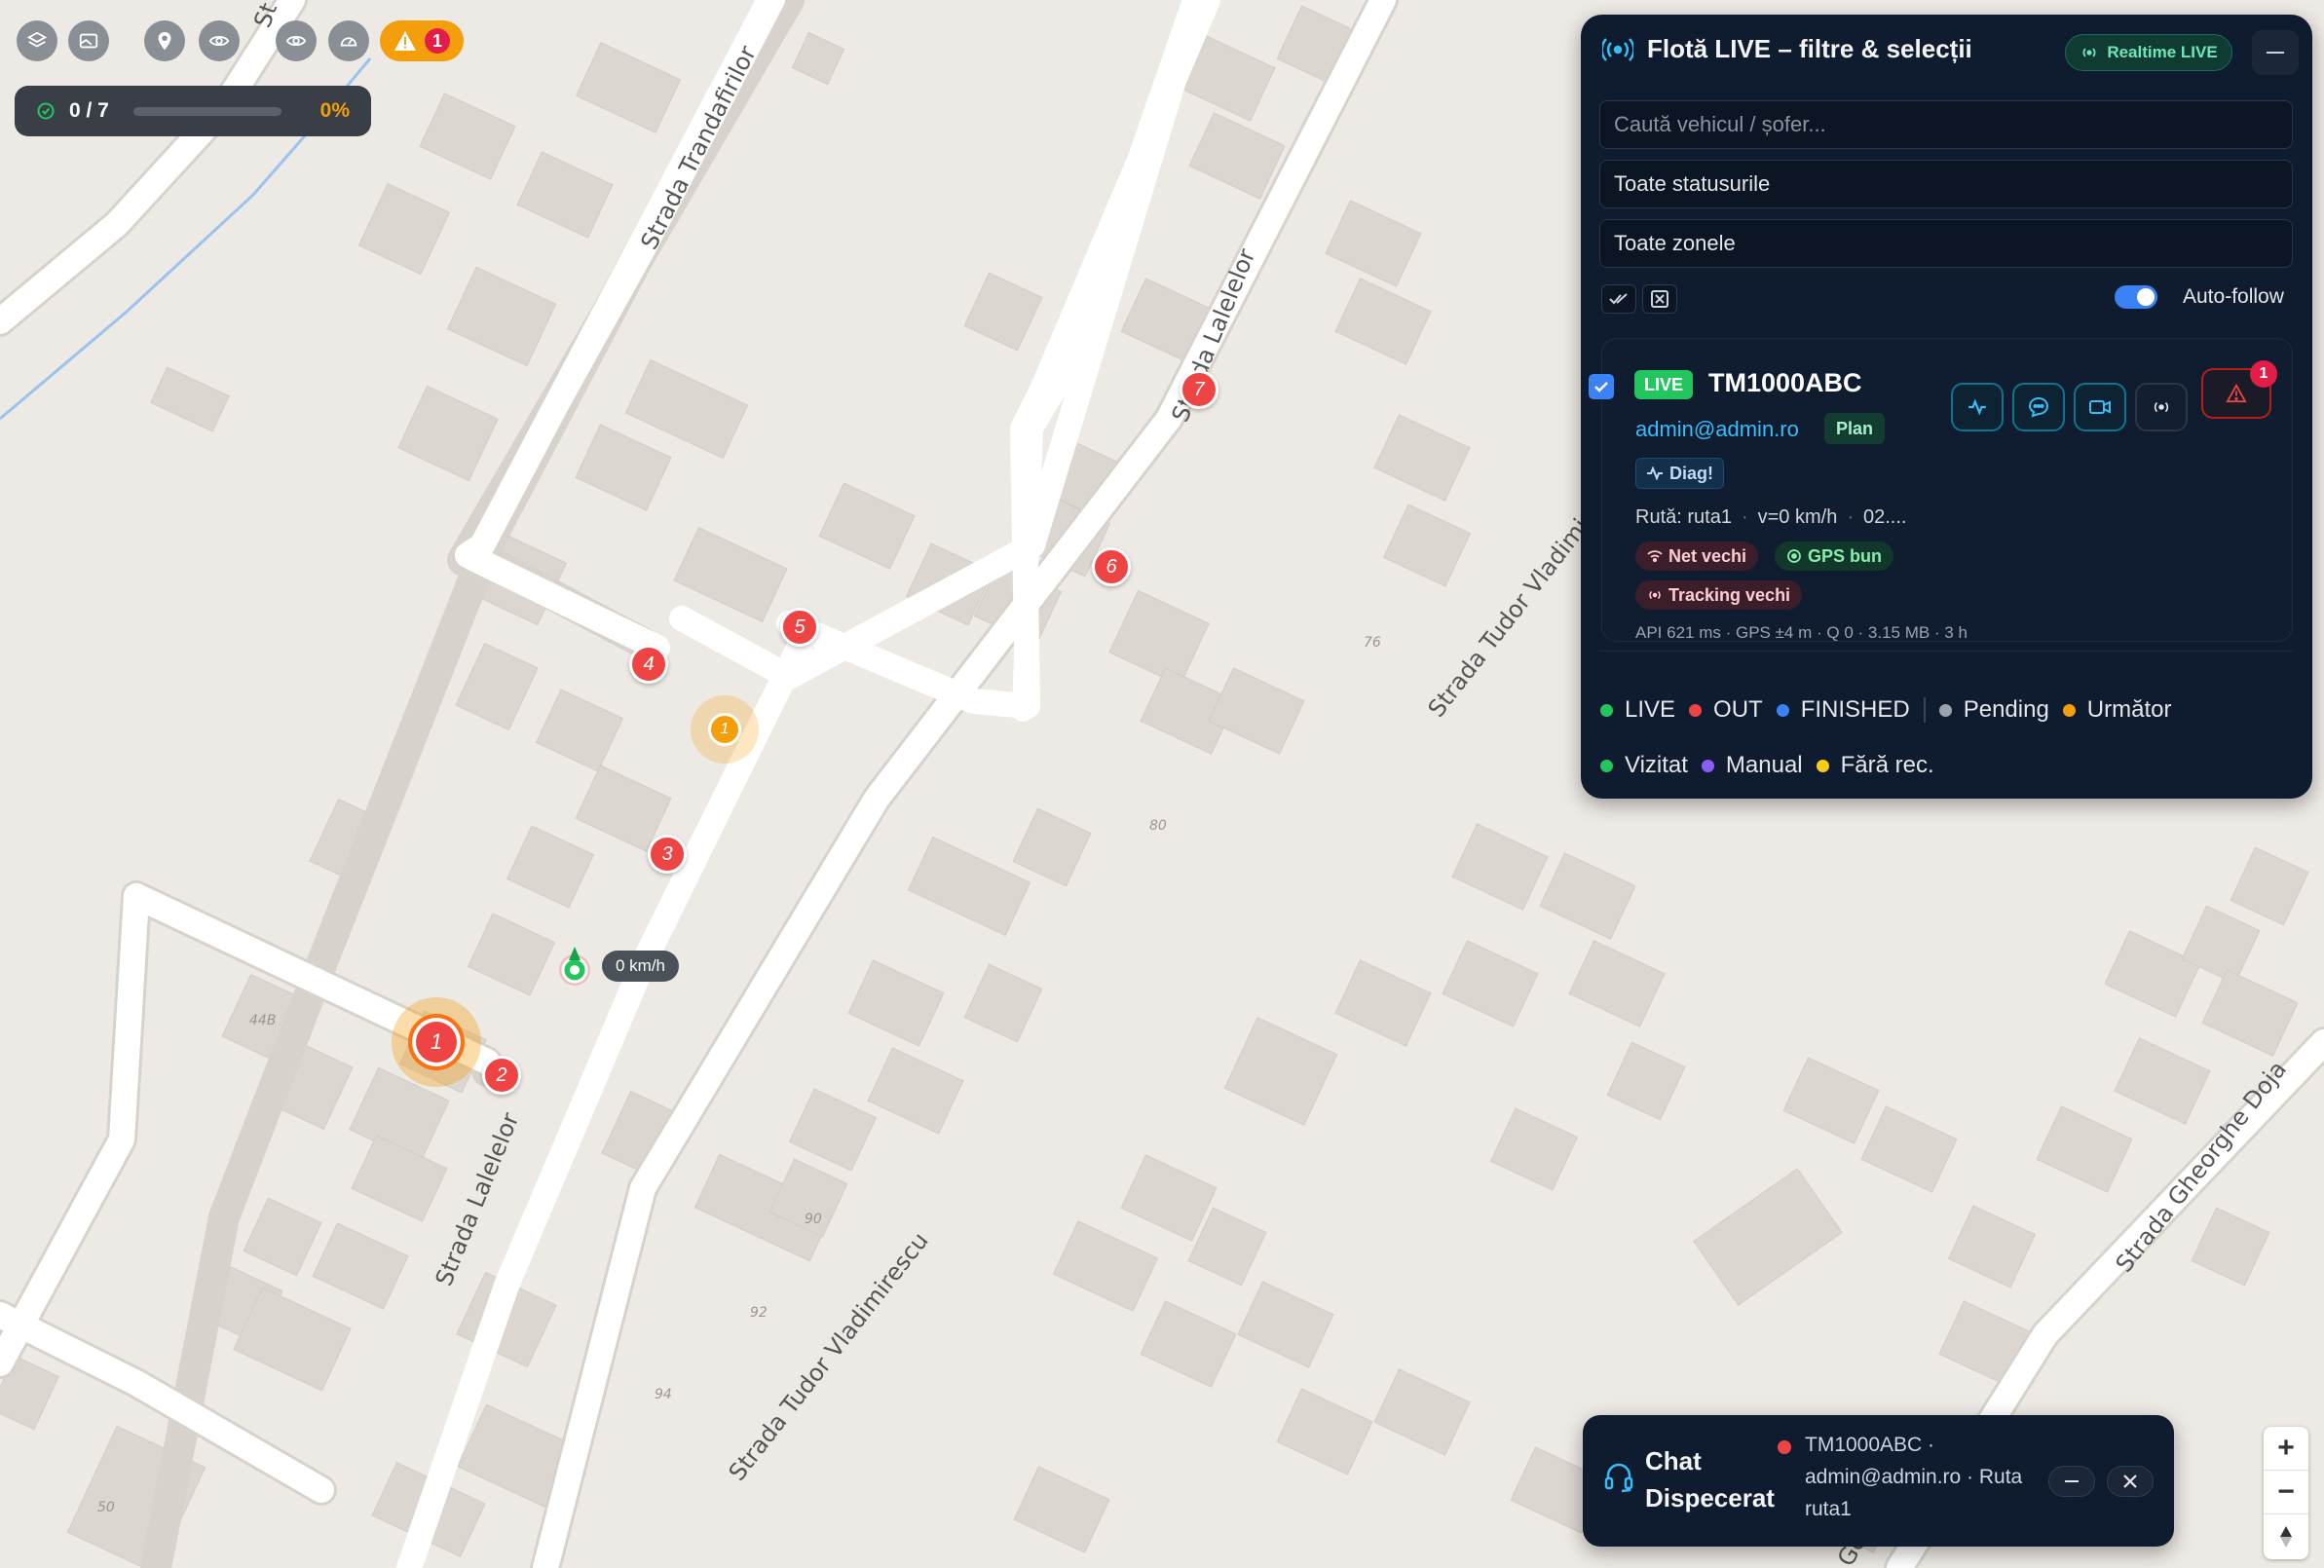  I want to click on legend-item-no-record: Fără rec., so click(1875, 765).